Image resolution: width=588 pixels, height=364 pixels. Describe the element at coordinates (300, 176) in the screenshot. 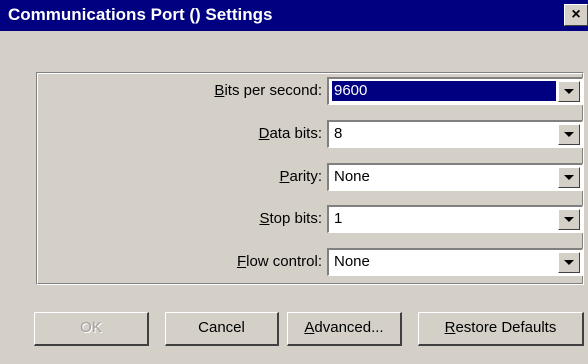

I see `parity-label: Parity:` at that location.